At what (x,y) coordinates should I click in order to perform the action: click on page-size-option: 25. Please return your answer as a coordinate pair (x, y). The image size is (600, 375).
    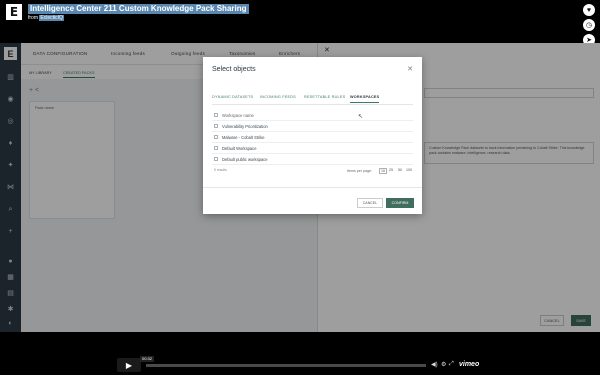
    Looking at the image, I should click on (391, 170).